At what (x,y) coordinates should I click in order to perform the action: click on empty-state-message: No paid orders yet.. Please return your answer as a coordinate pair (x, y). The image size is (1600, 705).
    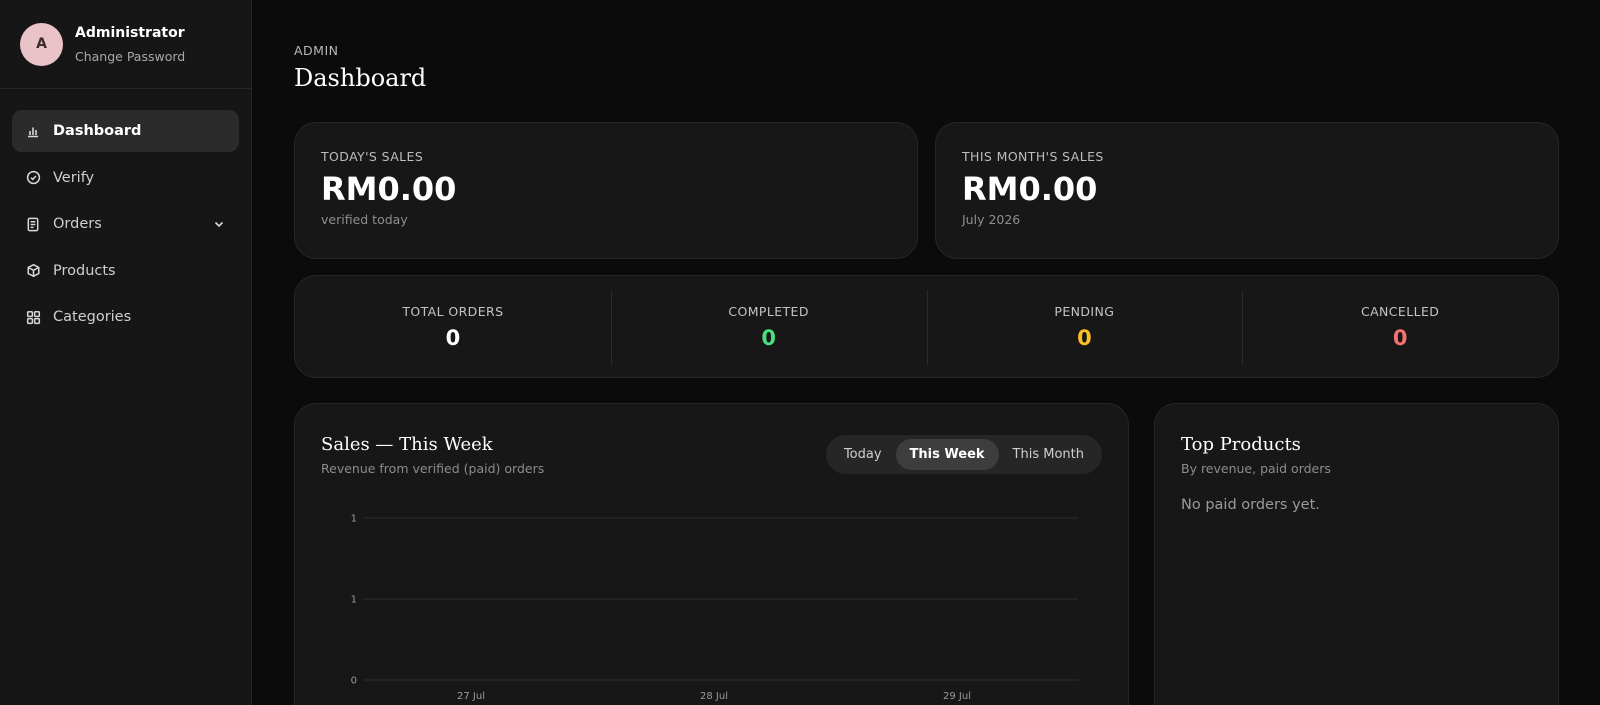
    Looking at the image, I should click on (1250, 505).